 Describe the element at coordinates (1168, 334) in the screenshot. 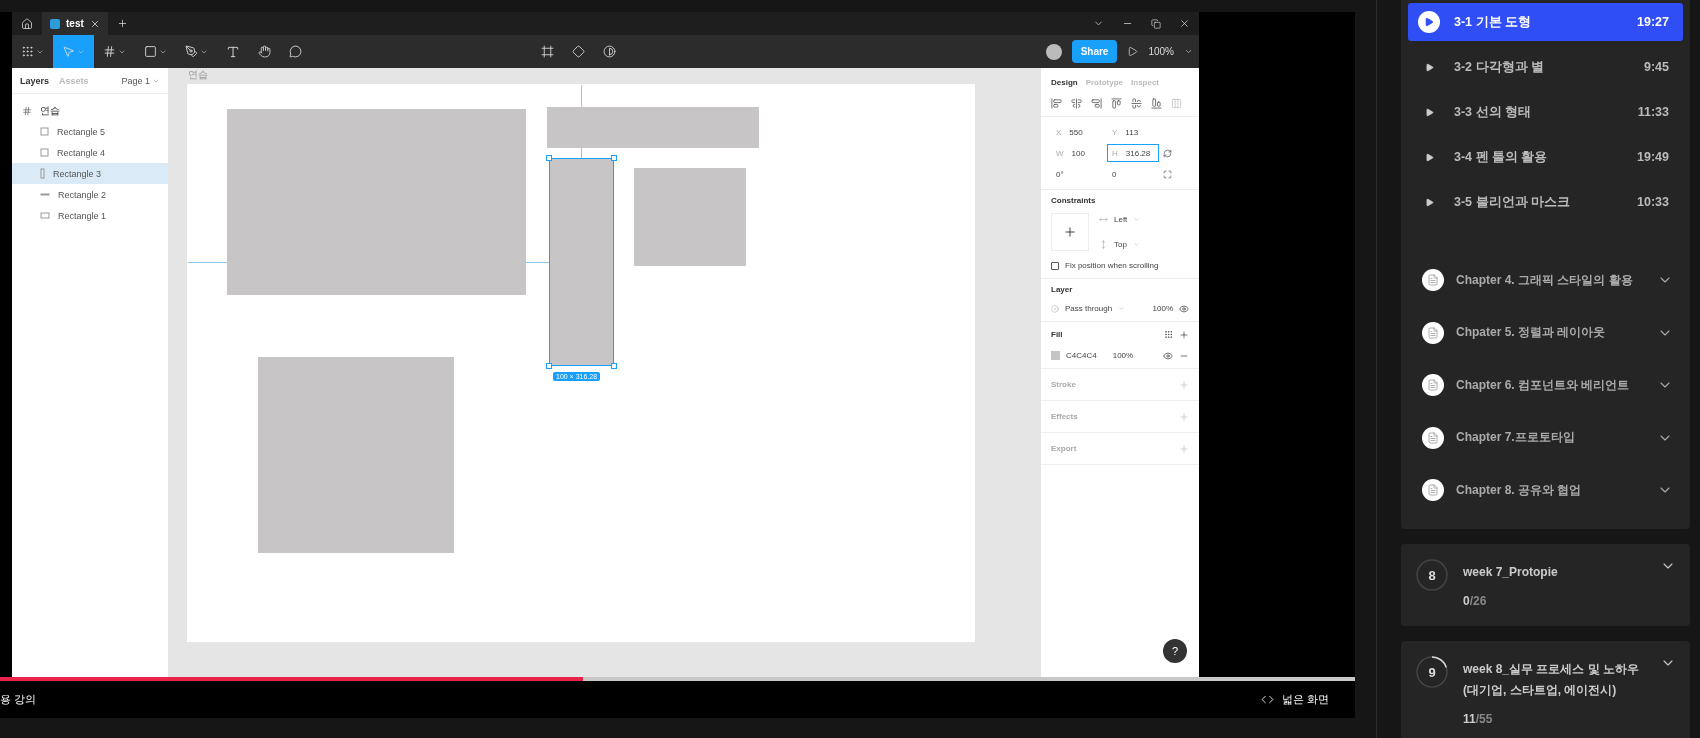

I see `styles-icon` at that location.